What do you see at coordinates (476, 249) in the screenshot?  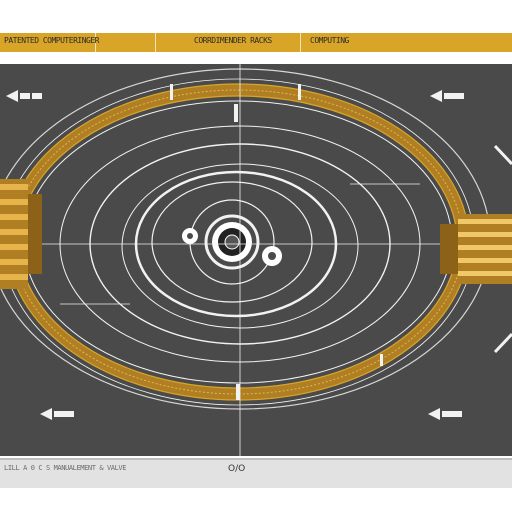 I see `right-gold-connector` at bounding box center [476, 249].